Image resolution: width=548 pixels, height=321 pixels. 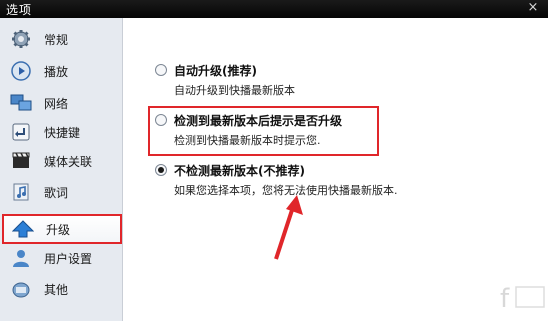 I want to click on sidebar-item-media-association: 媒体关联, so click(x=61, y=161).